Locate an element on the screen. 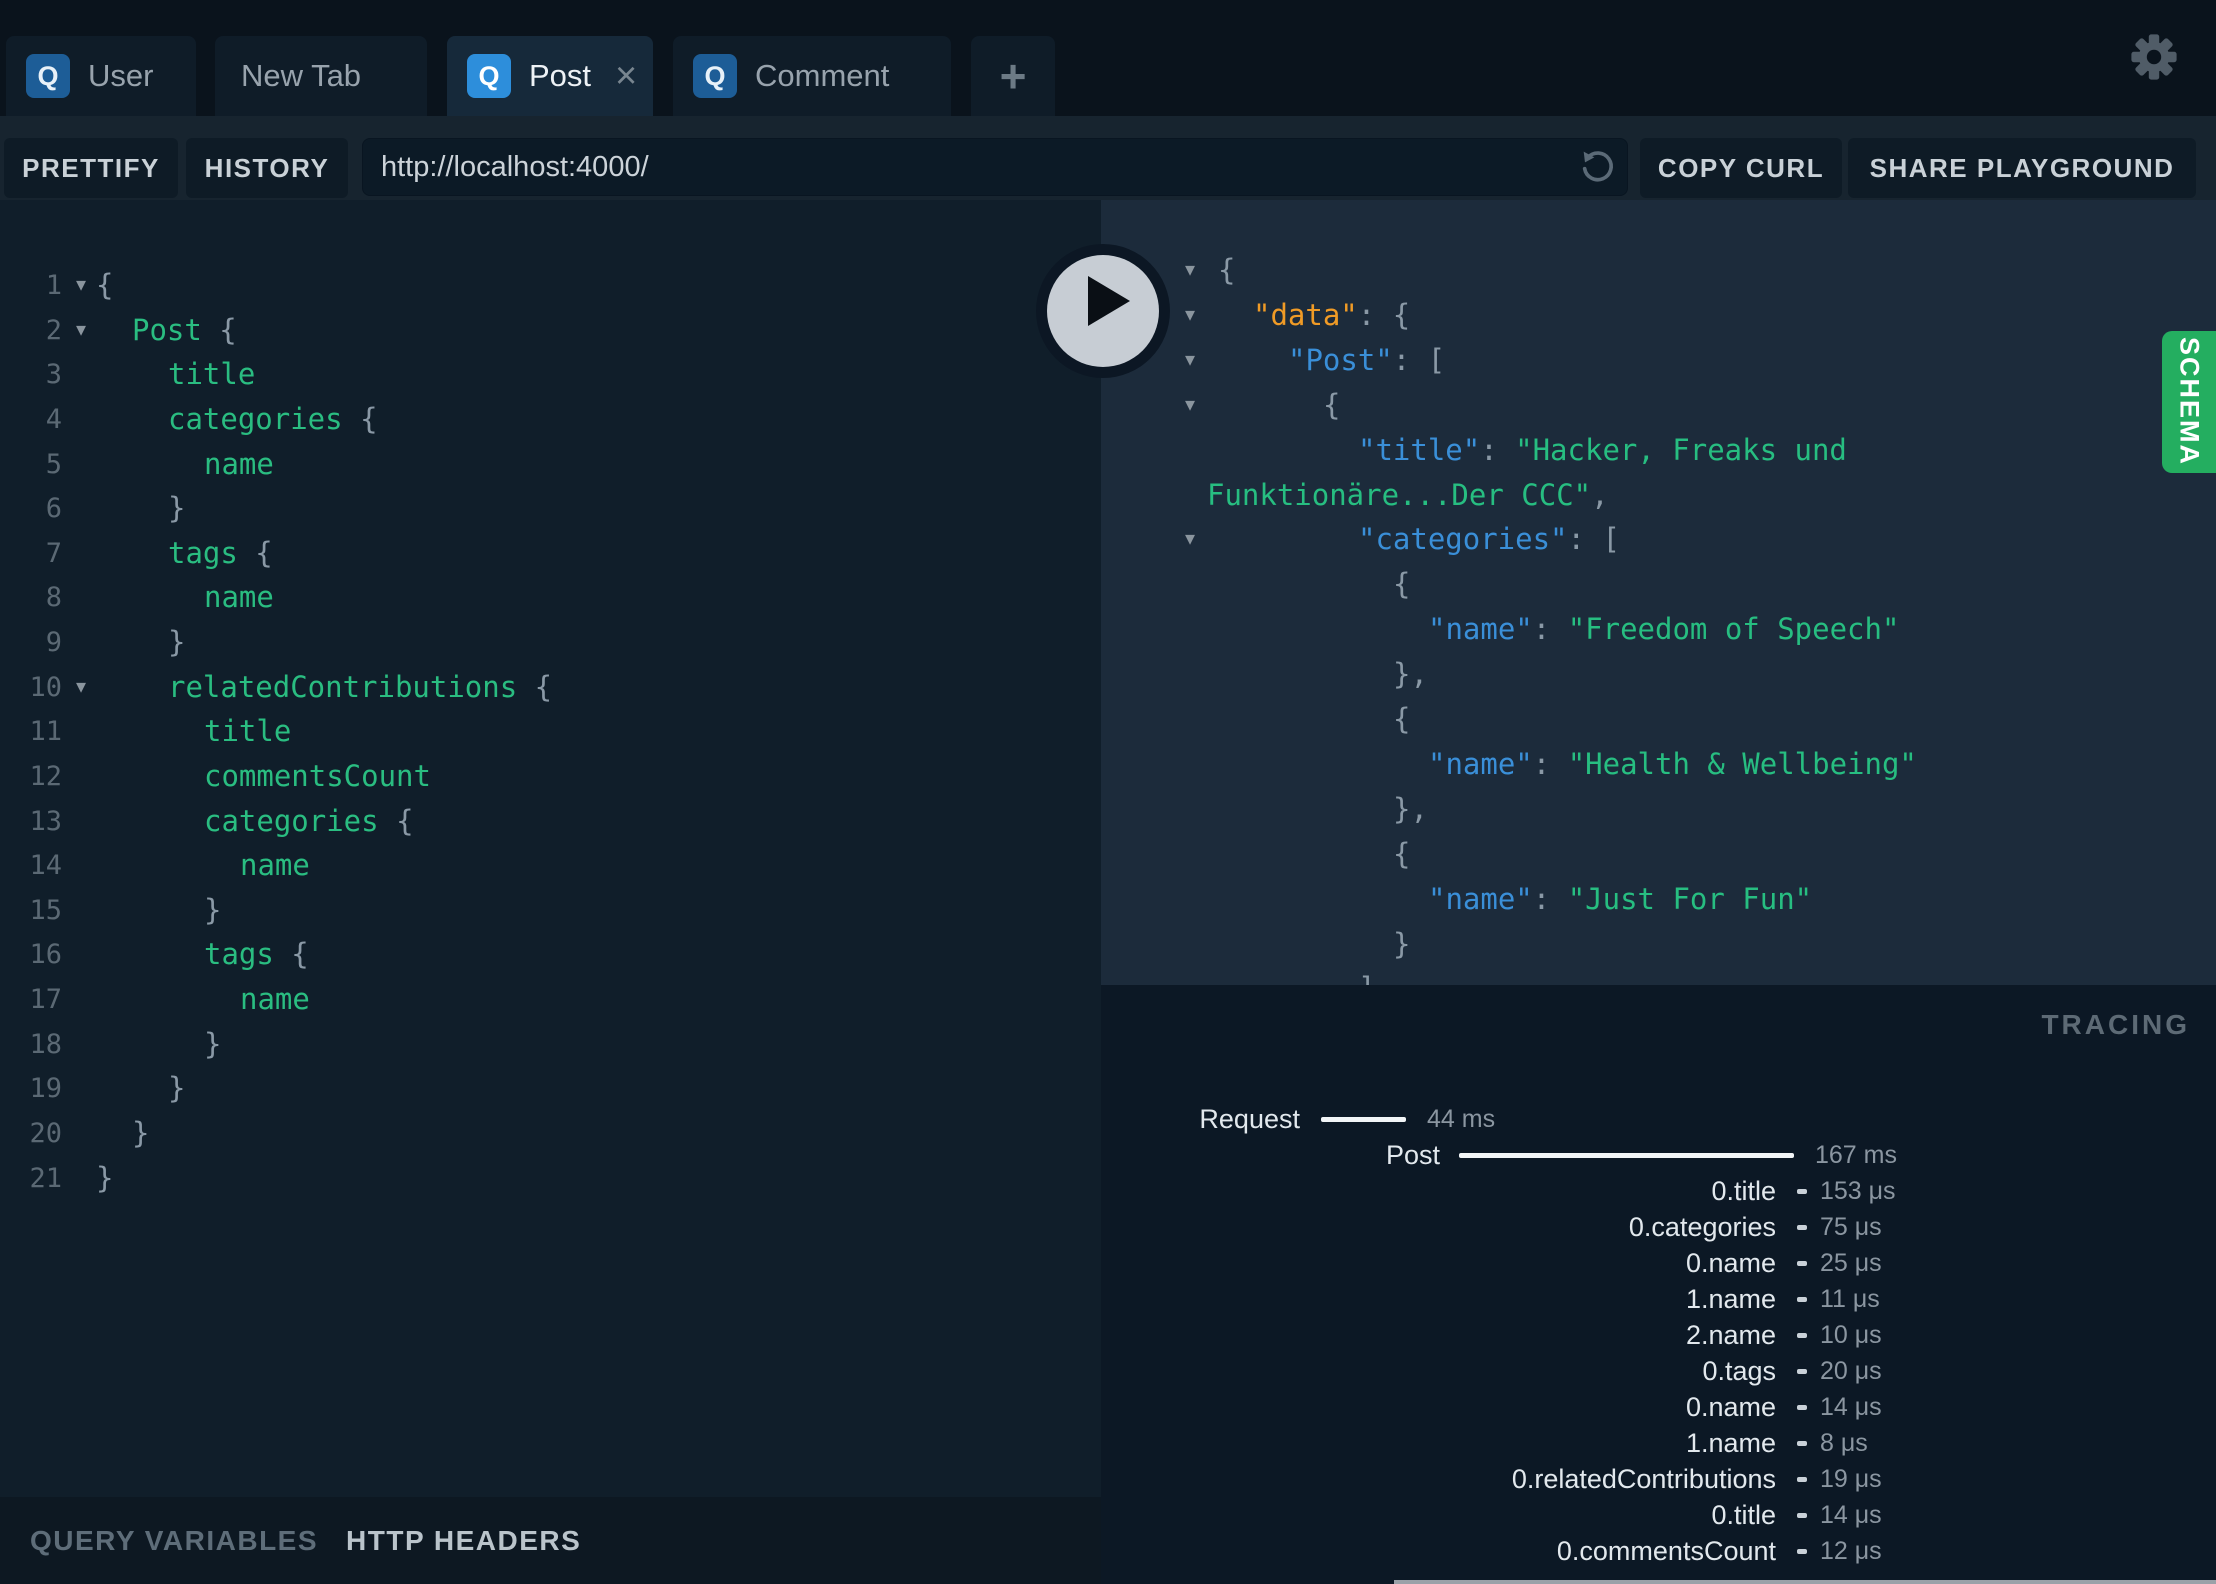  query-line: 16 tags { is located at coordinates (550, 954).